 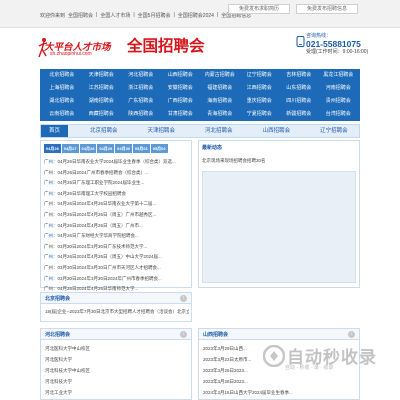 What do you see at coordinates (62, 88) in the screenshot?
I see `city-link: 上海招聘会` at bounding box center [62, 88].